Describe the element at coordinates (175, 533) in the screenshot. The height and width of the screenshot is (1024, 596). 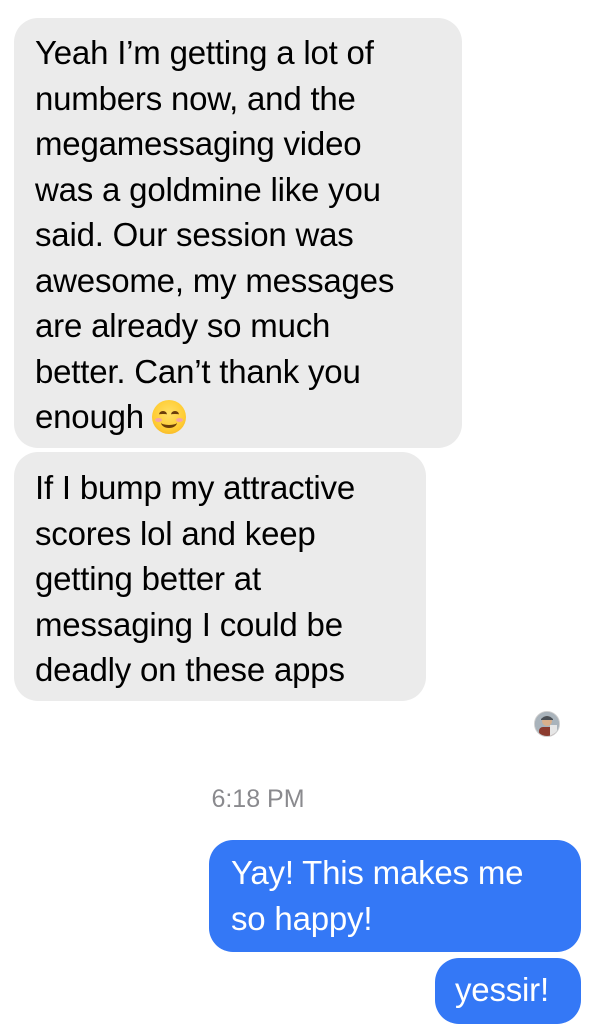
I see `message-text-line: scores lol and keep` at that location.